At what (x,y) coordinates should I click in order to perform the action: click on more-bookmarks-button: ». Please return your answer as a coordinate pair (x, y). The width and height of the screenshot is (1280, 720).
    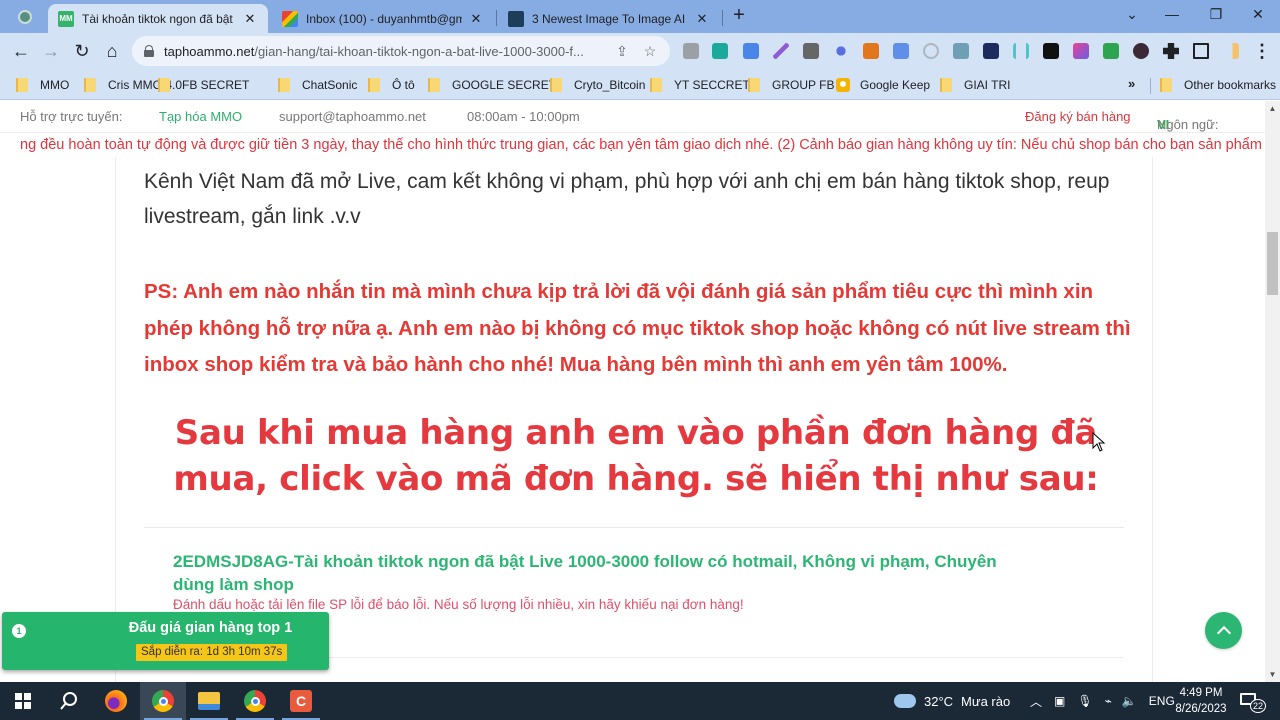
    Looking at the image, I should click on (1131, 83).